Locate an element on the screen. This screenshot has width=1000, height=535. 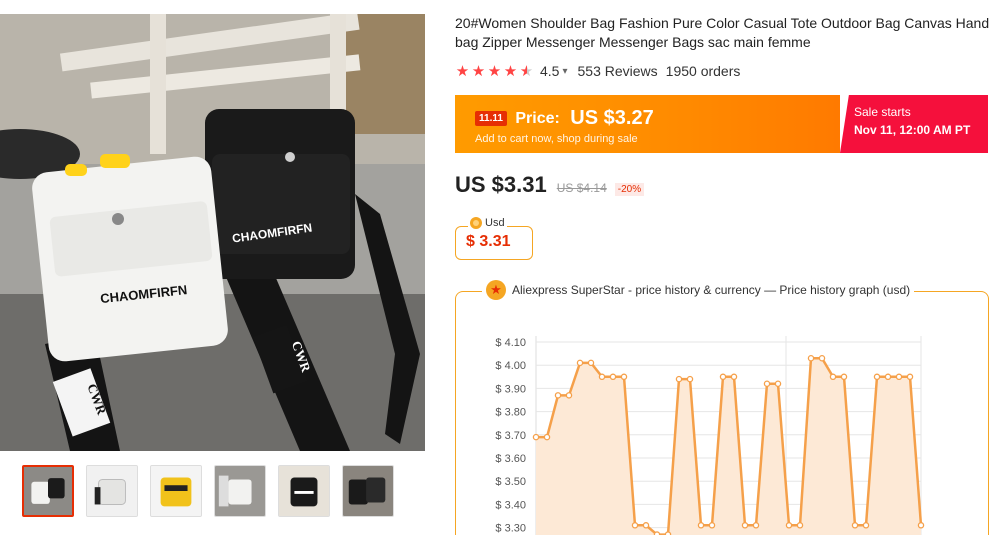
price-row: US $3.31 US $4.14 -20% is located at coordinates (550, 185).